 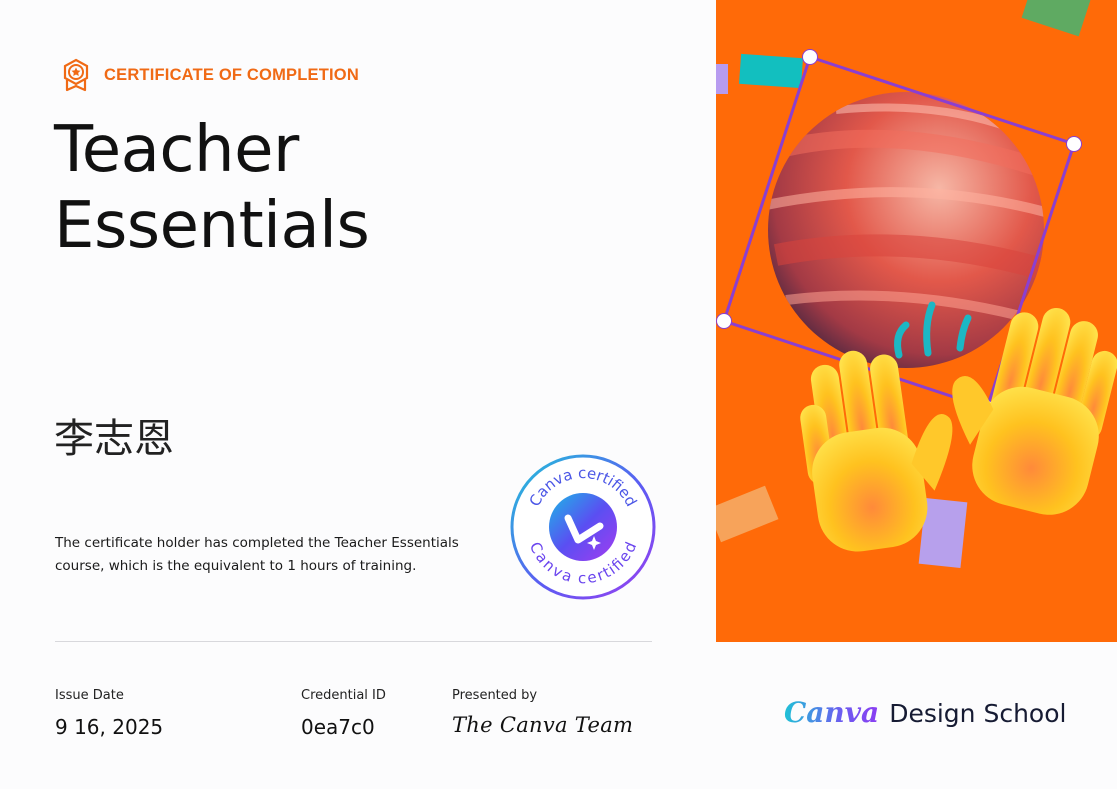 I want to click on confetti-lilac-edge, so click(x=722, y=79).